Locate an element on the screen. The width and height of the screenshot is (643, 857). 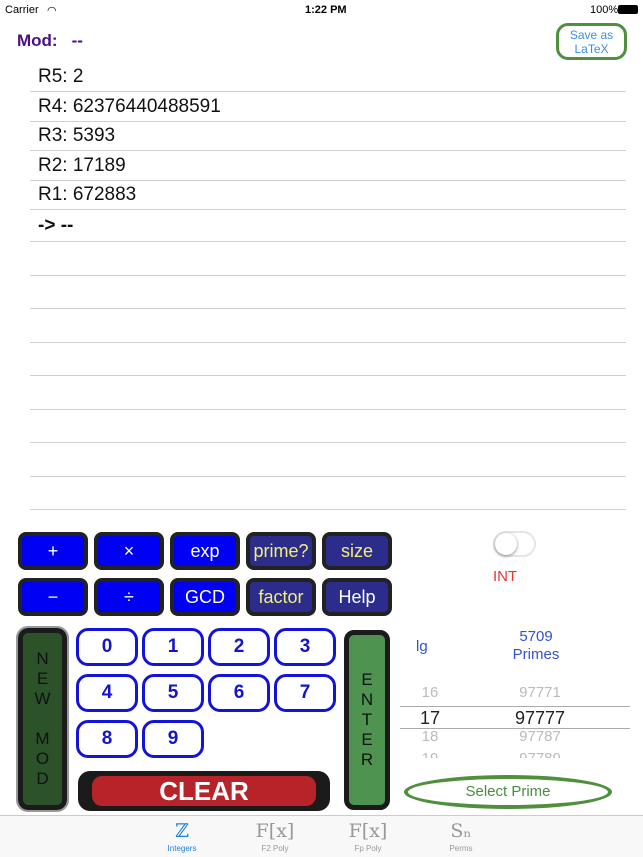
enter-letter: R is located at coordinates (367, 759).